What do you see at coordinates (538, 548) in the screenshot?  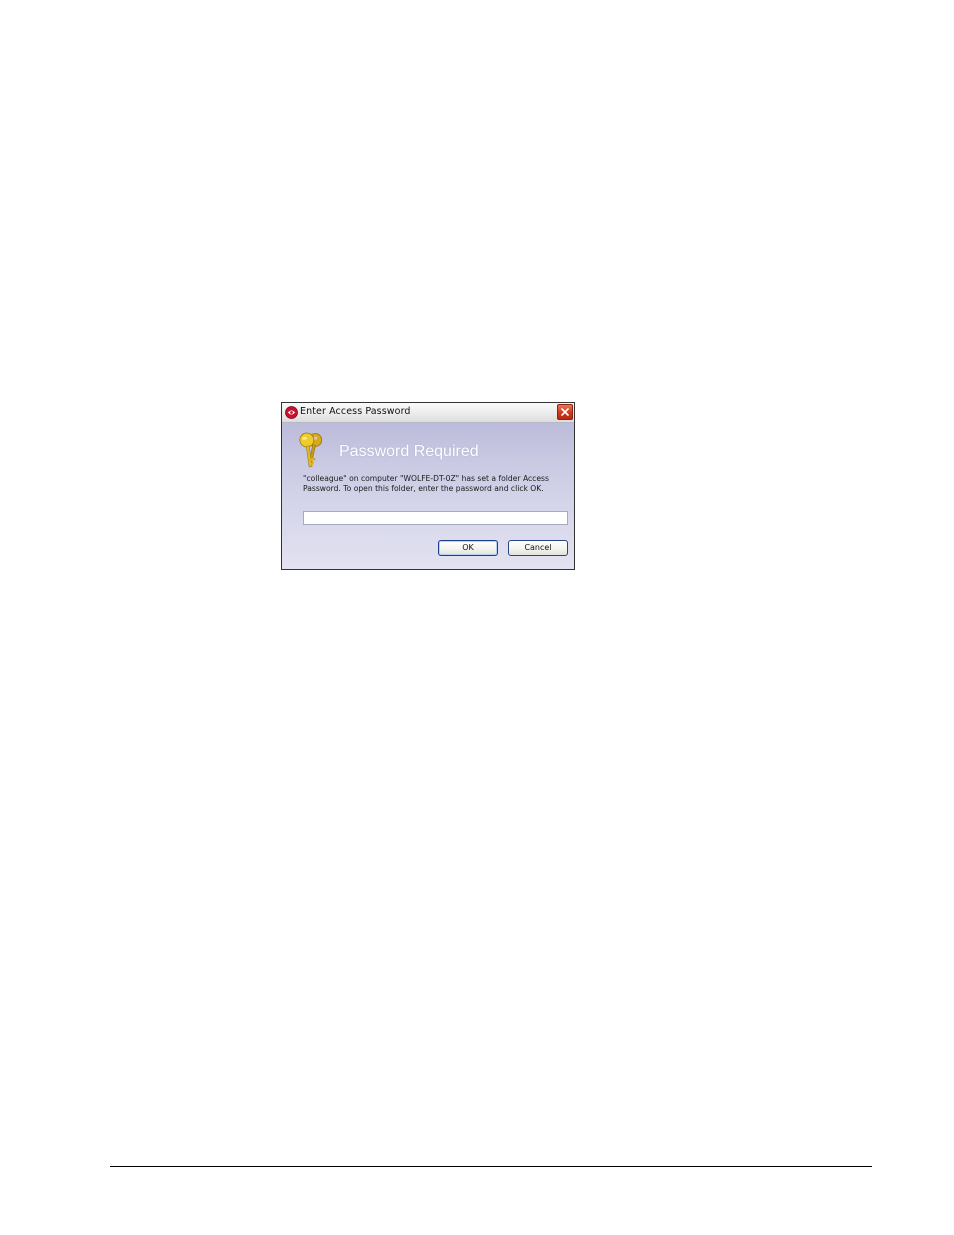 I see `cancel-button: Cancel` at bounding box center [538, 548].